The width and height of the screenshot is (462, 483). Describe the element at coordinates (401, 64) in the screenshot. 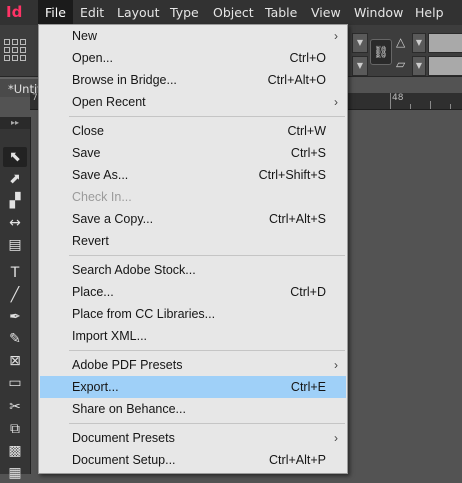

I see `shear-icon: ▱` at that location.